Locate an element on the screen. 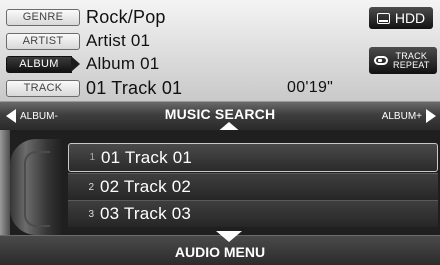 Image resolution: width=440 pixels, height=265 pixels. track-repeat-label: TRACK REPEAT is located at coordinates (411, 60).